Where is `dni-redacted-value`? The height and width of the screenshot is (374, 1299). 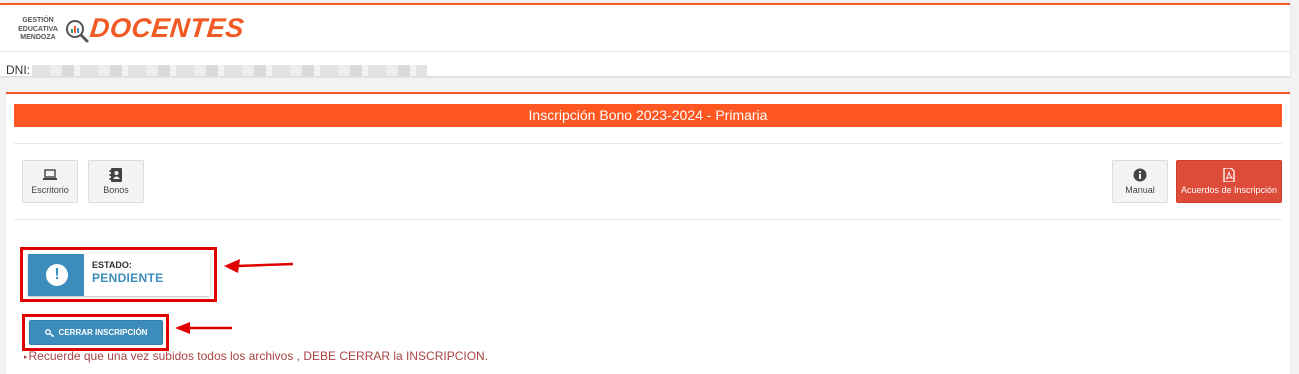 dni-redacted-value is located at coordinates (229, 70).